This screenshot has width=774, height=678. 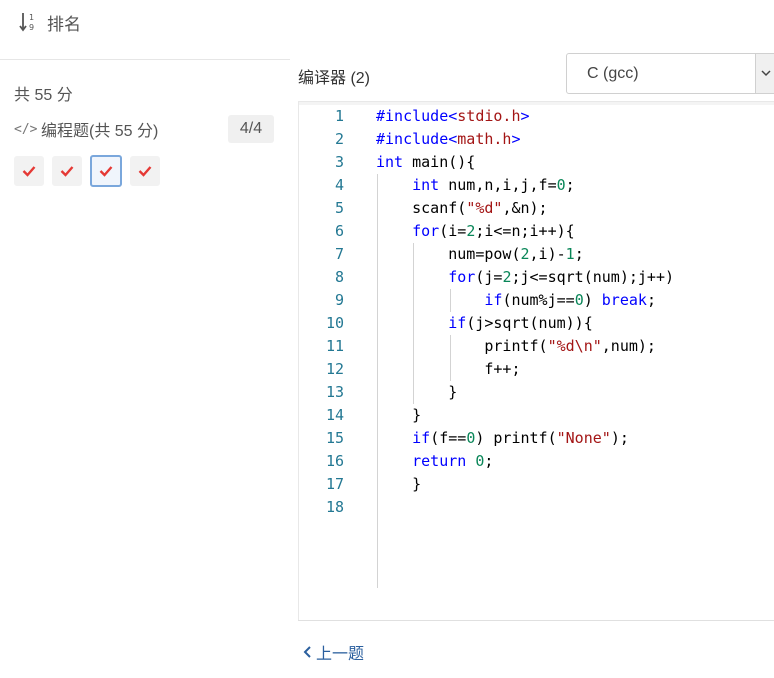 I want to click on code-line: int main(){, so click(x=426, y=162).